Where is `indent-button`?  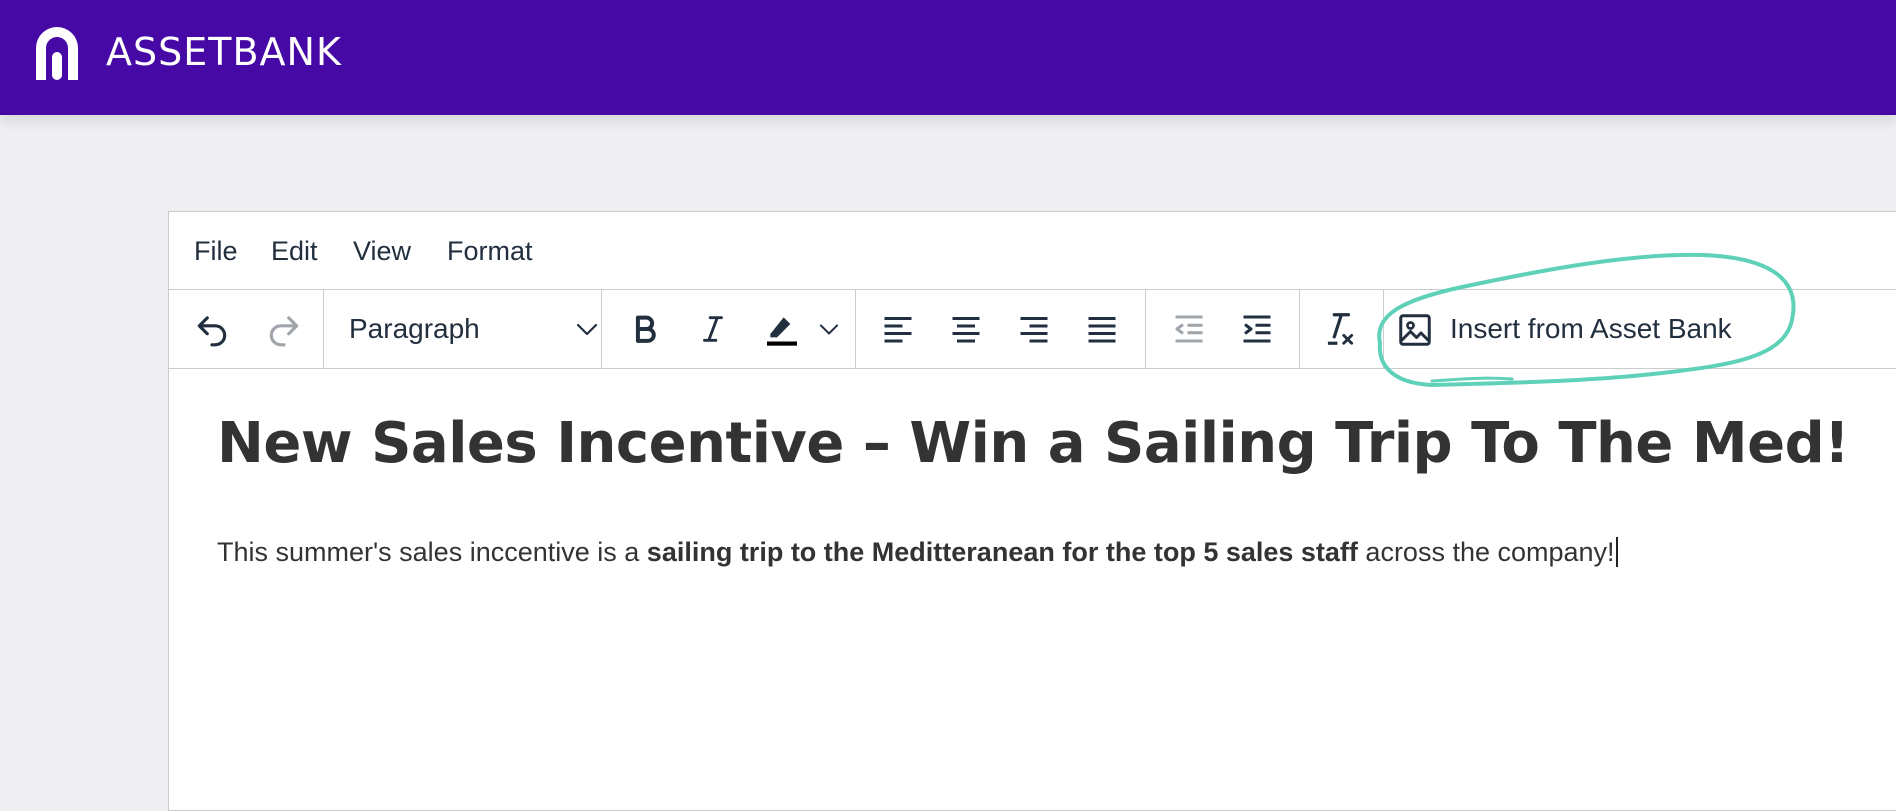
indent-button is located at coordinates (1257, 329).